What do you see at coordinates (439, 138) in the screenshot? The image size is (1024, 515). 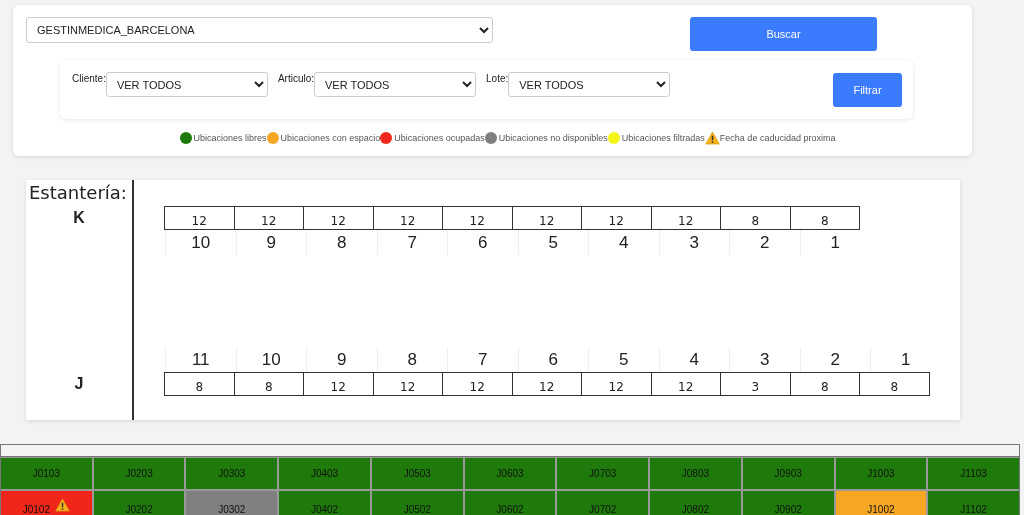 I see `legend-label: Ubicaciones ocupadas` at bounding box center [439, 138].